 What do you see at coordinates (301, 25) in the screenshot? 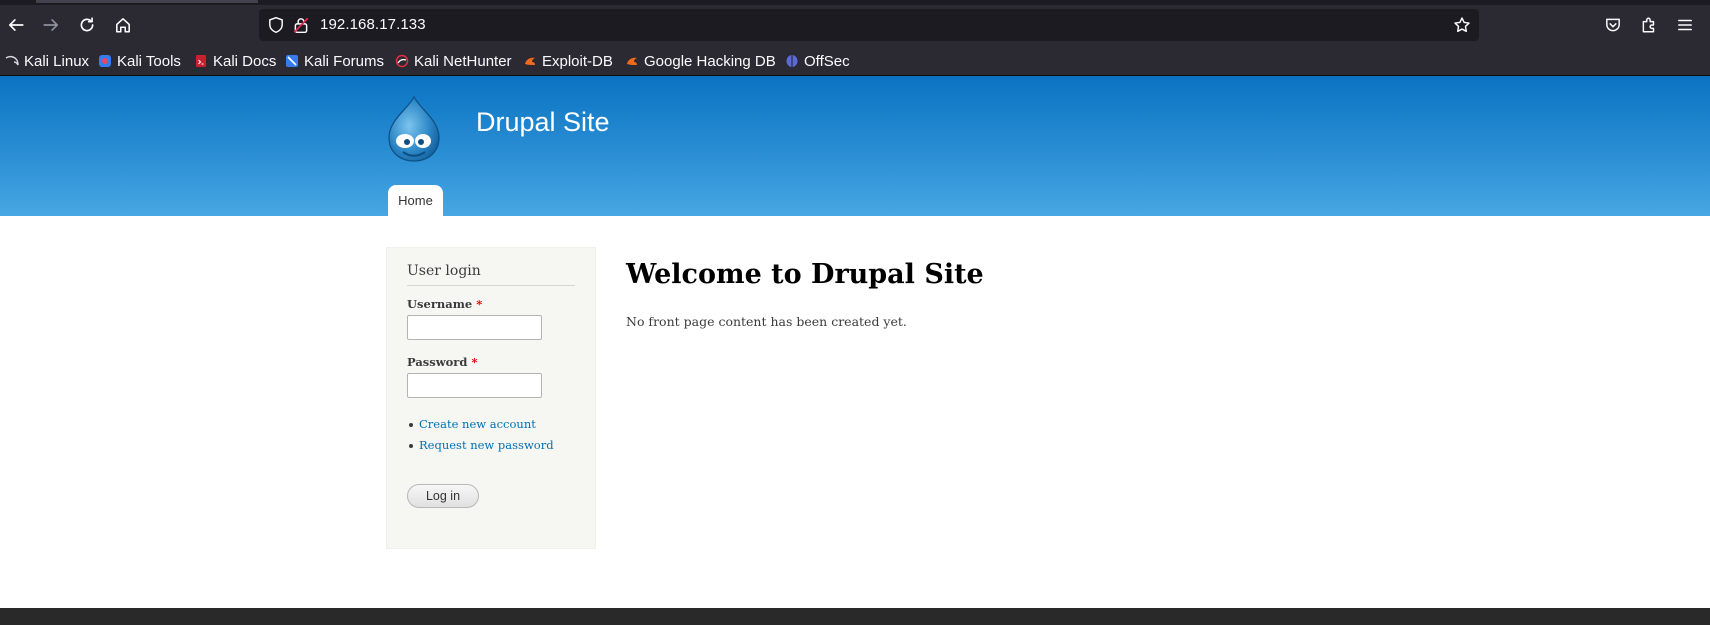
I see `insecure-lock-icon` at bounding box center [301, 25].